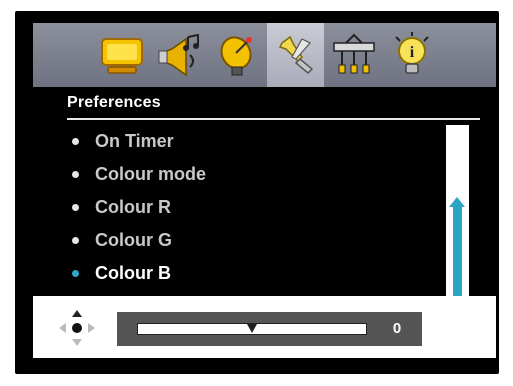  I want to click on menu-item-label: On Timer, so click(134, 141).